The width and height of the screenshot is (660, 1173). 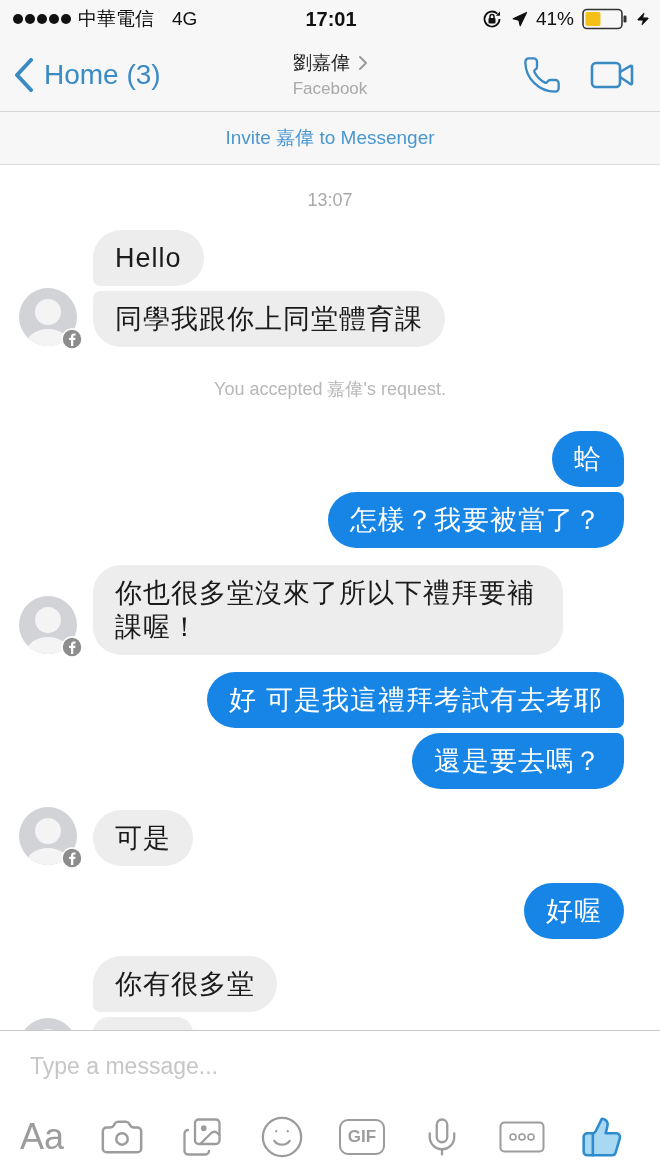 What do you see at coordinates (330, 389) in the screenshot?
I see `system-notice: You accepted 嘉偉's request.` at bounding box center [330, 389].